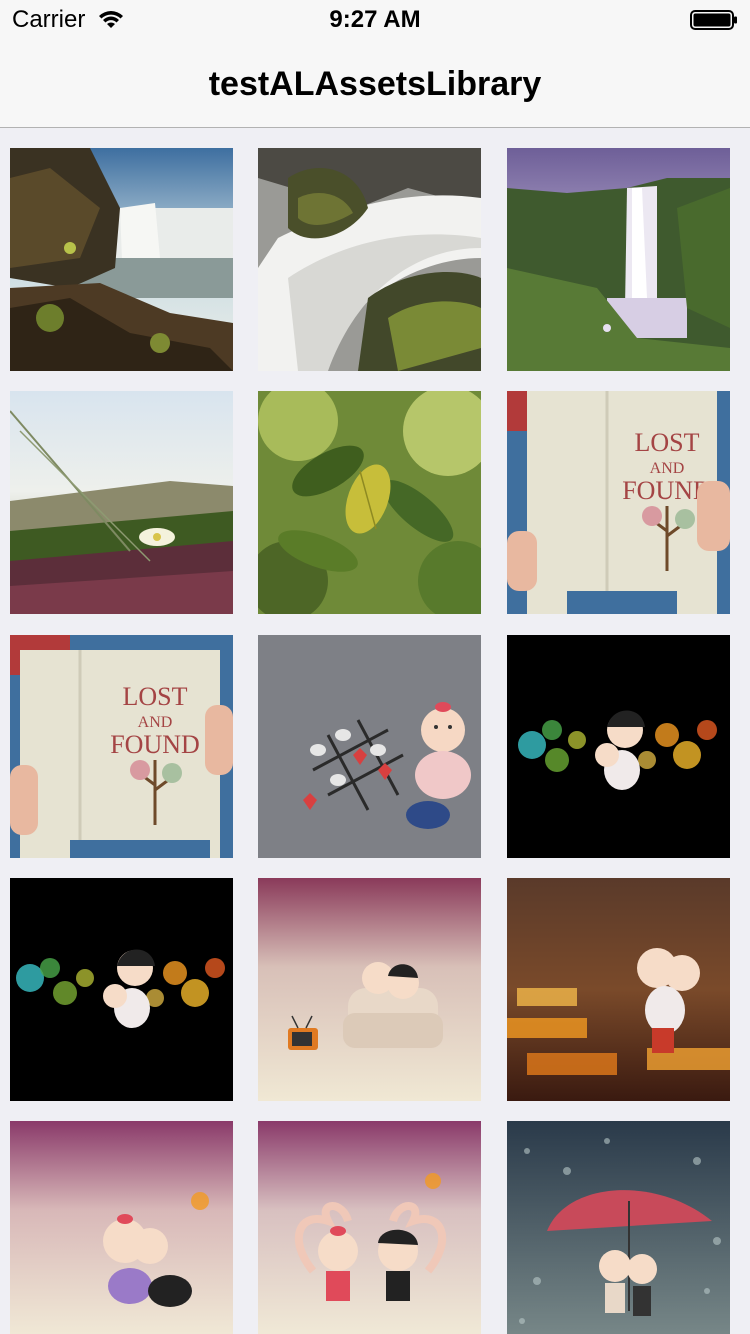  I want to click on status-time: 9:27 AM, so click(375, 19).